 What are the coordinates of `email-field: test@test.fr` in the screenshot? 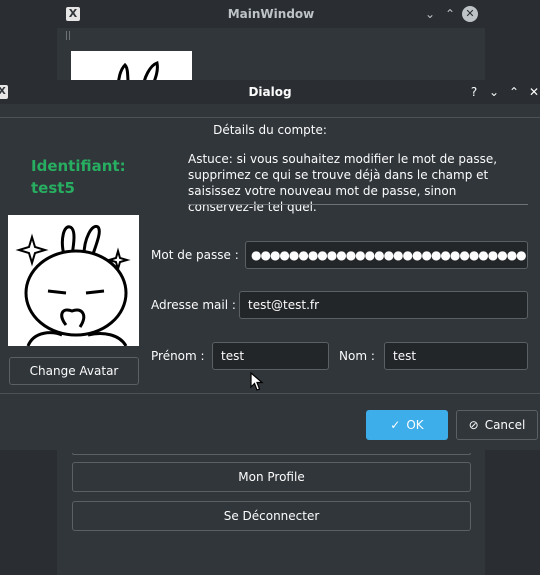 It's located at (383, 305).